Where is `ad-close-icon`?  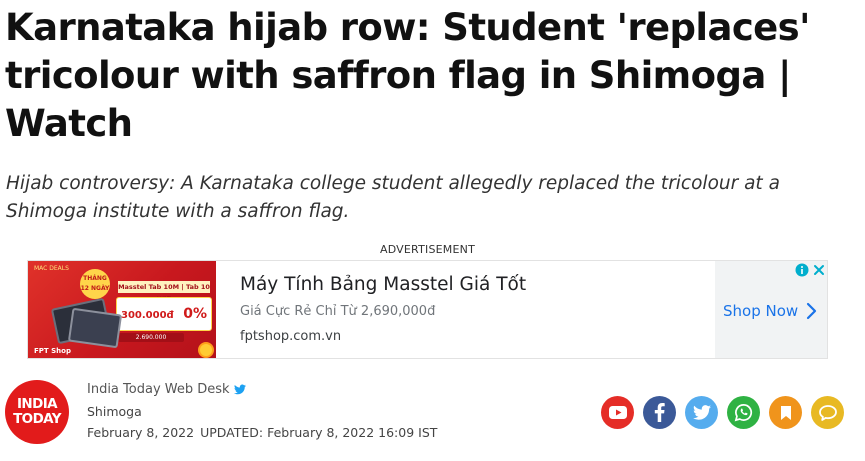
ad-close-icon is located at coordinates (818, 269).